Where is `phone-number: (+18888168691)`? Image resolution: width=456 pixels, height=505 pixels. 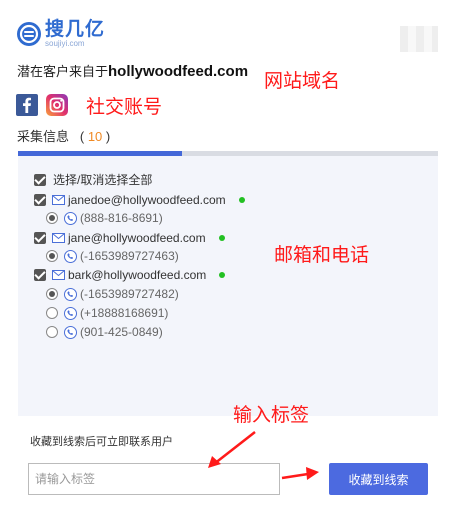 phone-number: (+18888168691) is located at coordinates (124, 313).